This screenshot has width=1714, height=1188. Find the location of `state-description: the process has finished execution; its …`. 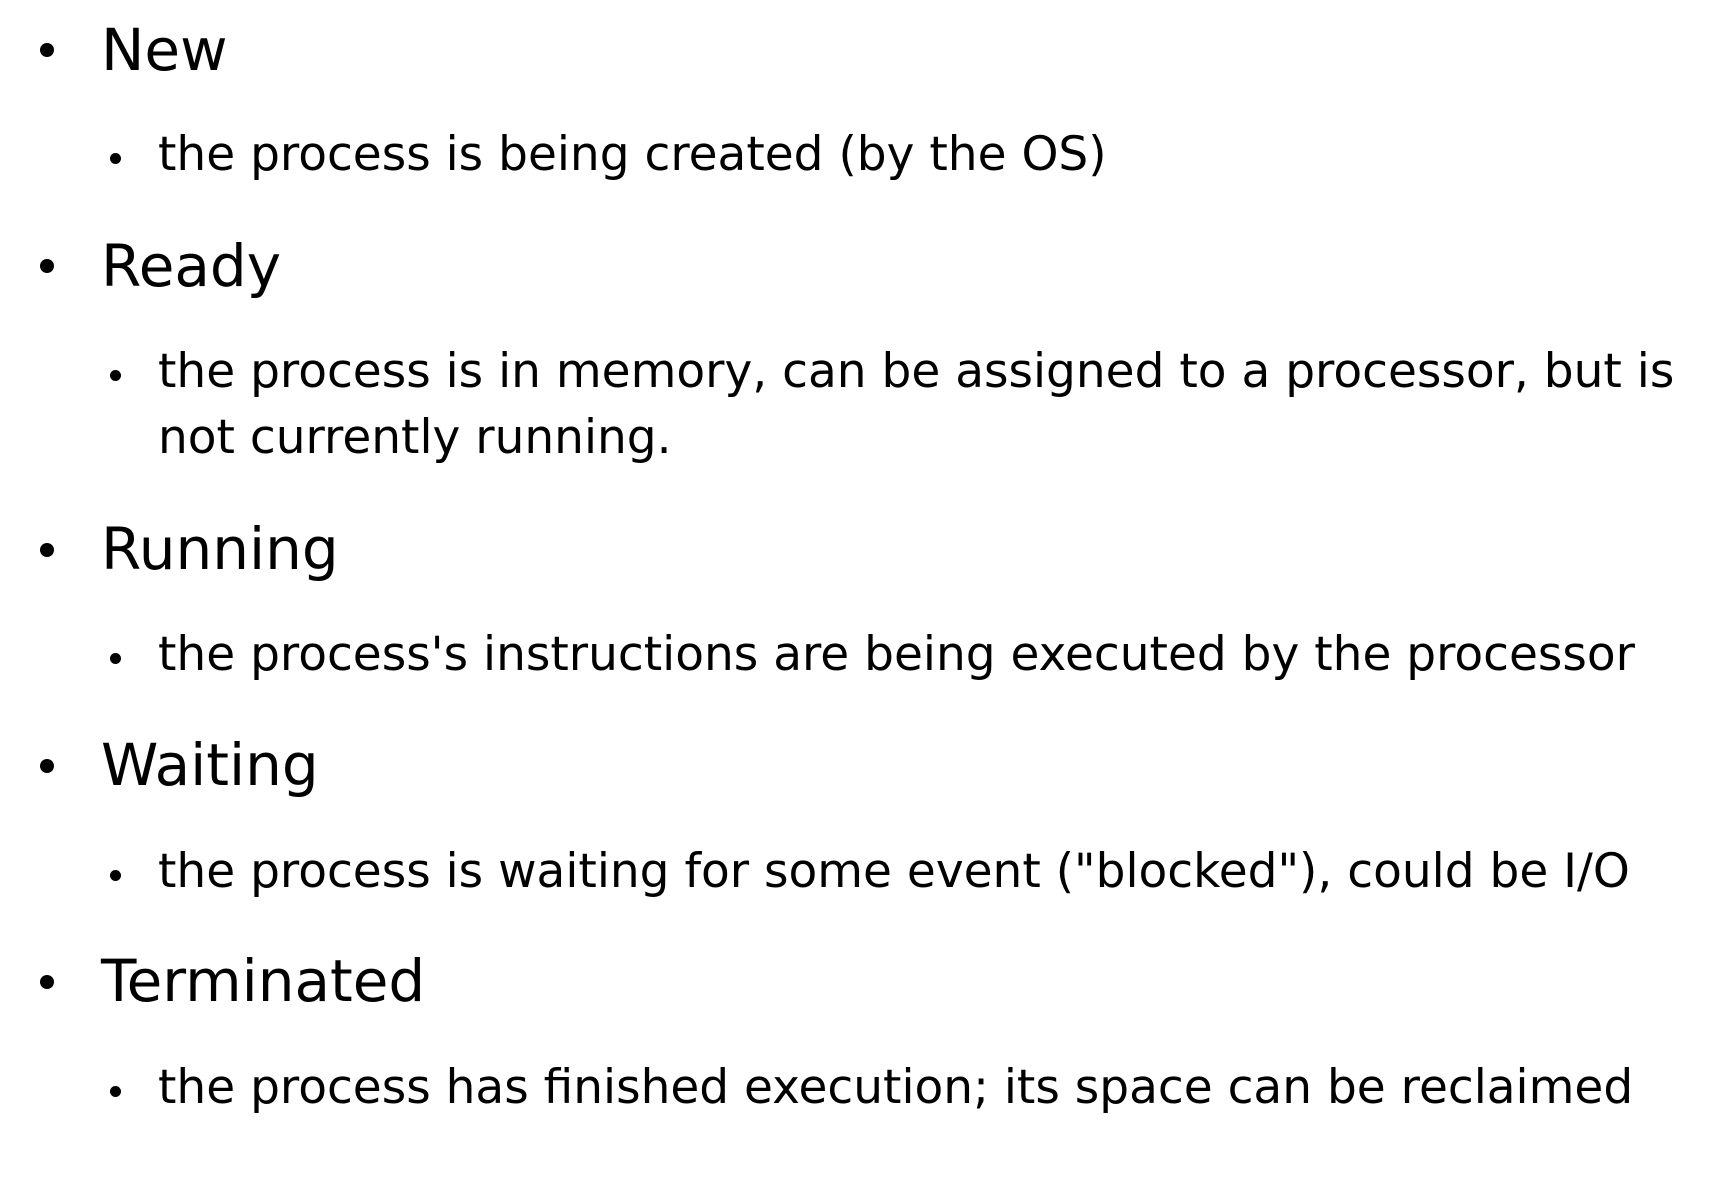

state-description: the process has finished execution; its … is located at coordinates (896, 1087).